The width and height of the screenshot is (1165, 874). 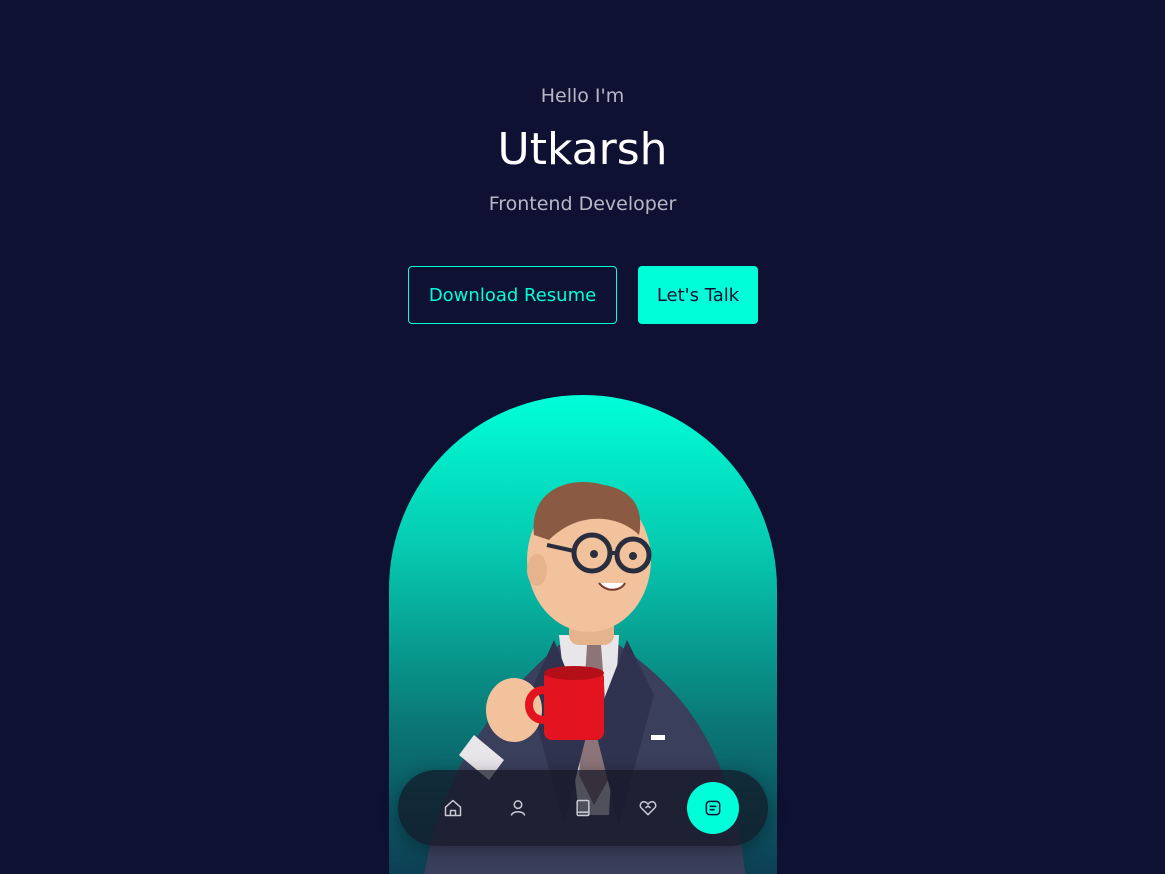 What do you see at coordinates (582, 96) in the screenshot?
I see `hero-greeting: Hello I'm` at bounding box center [582, 96].